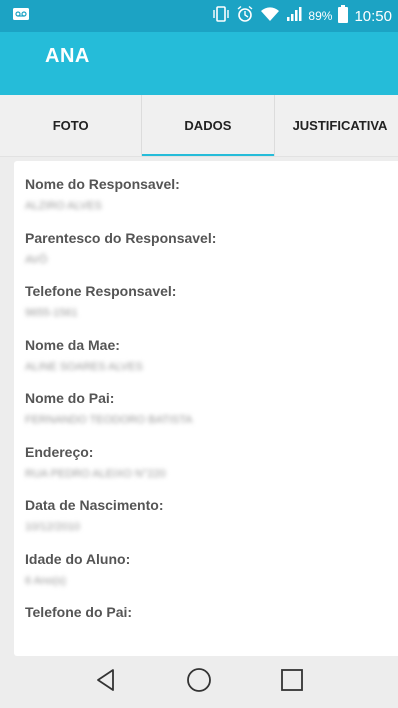  Describe the element at coordinates (294, 16) in the screenshot. I see `signal-icon` at that location.